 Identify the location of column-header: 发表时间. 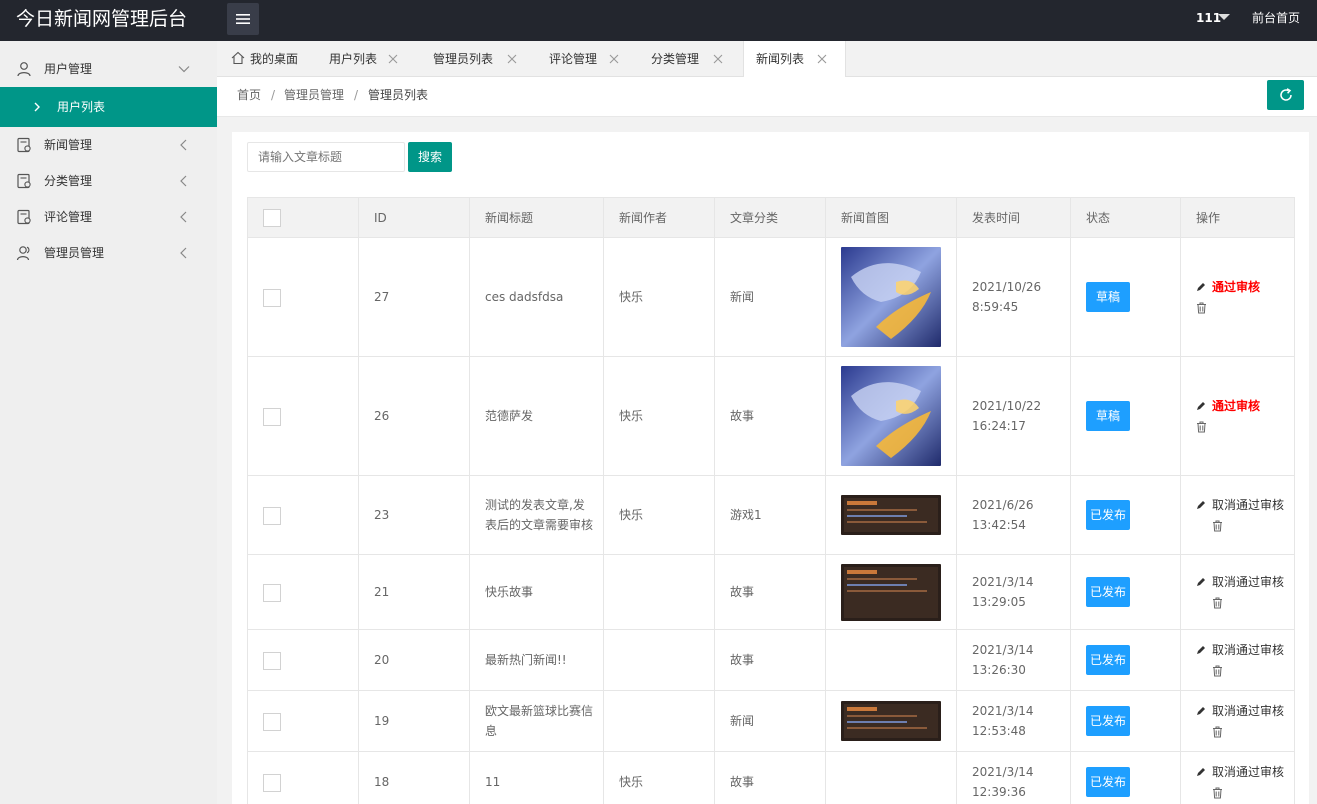
(1013, 217).